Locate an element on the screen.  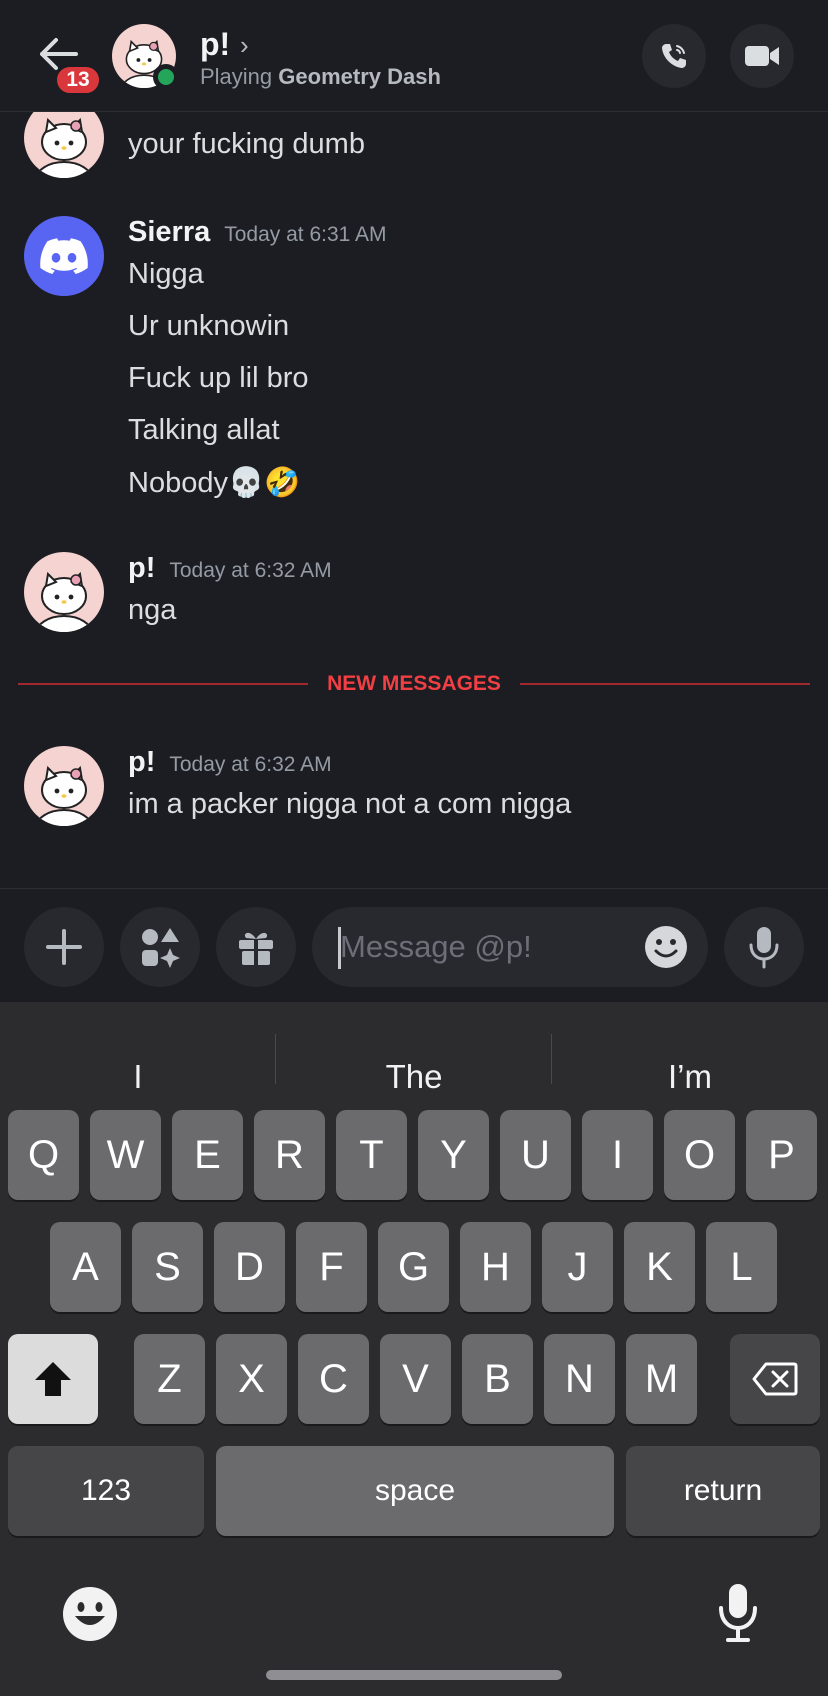
key-j: J is located at coordinates (577, 1267).